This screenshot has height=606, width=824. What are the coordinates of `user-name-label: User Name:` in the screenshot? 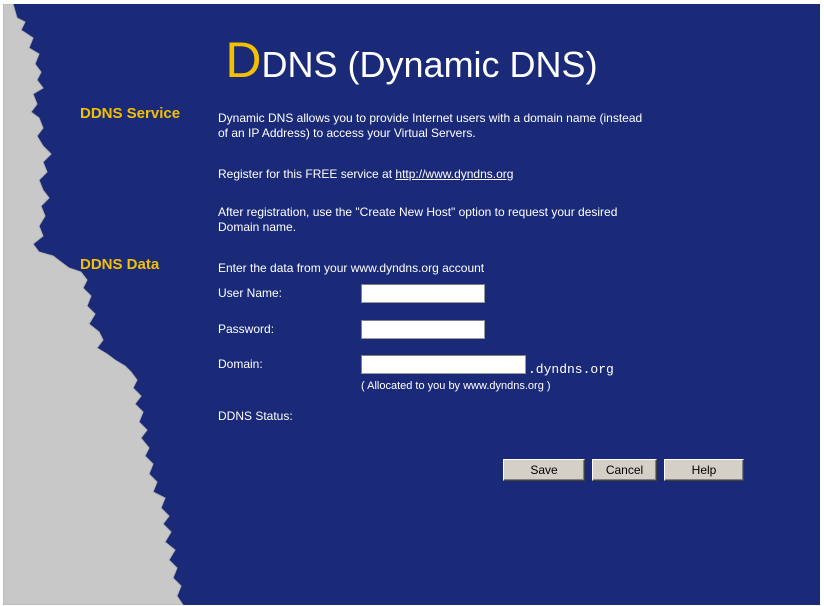 It's located at (250, 293).